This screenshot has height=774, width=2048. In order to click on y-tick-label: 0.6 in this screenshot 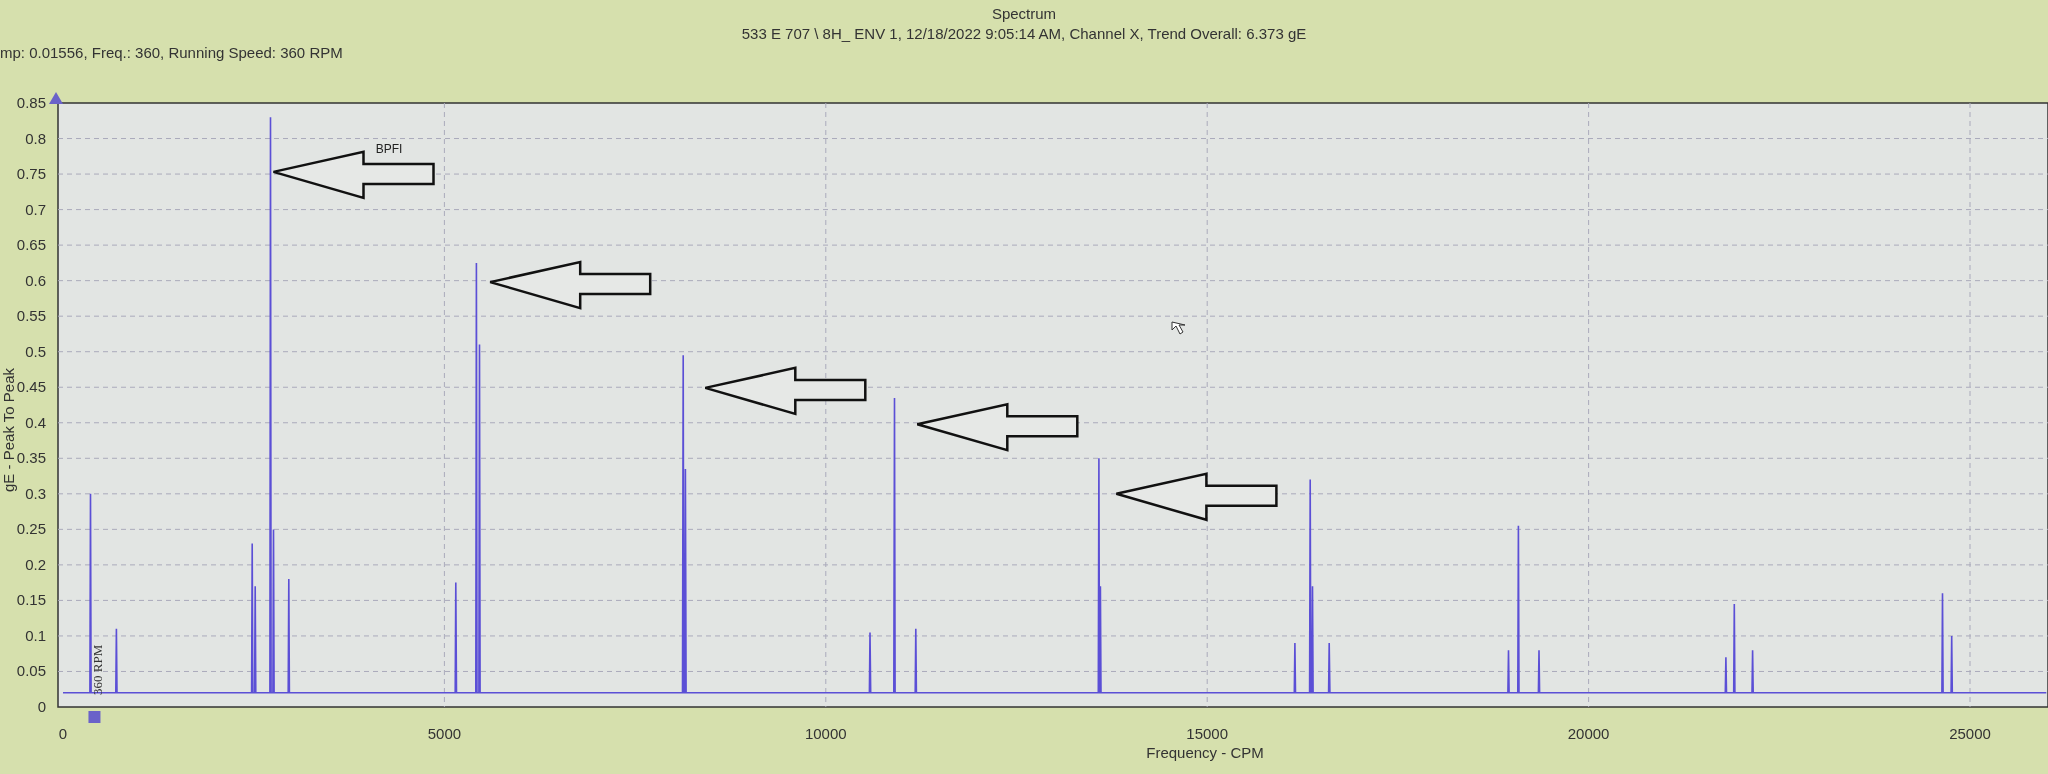, I will do `click(35, 280)`.